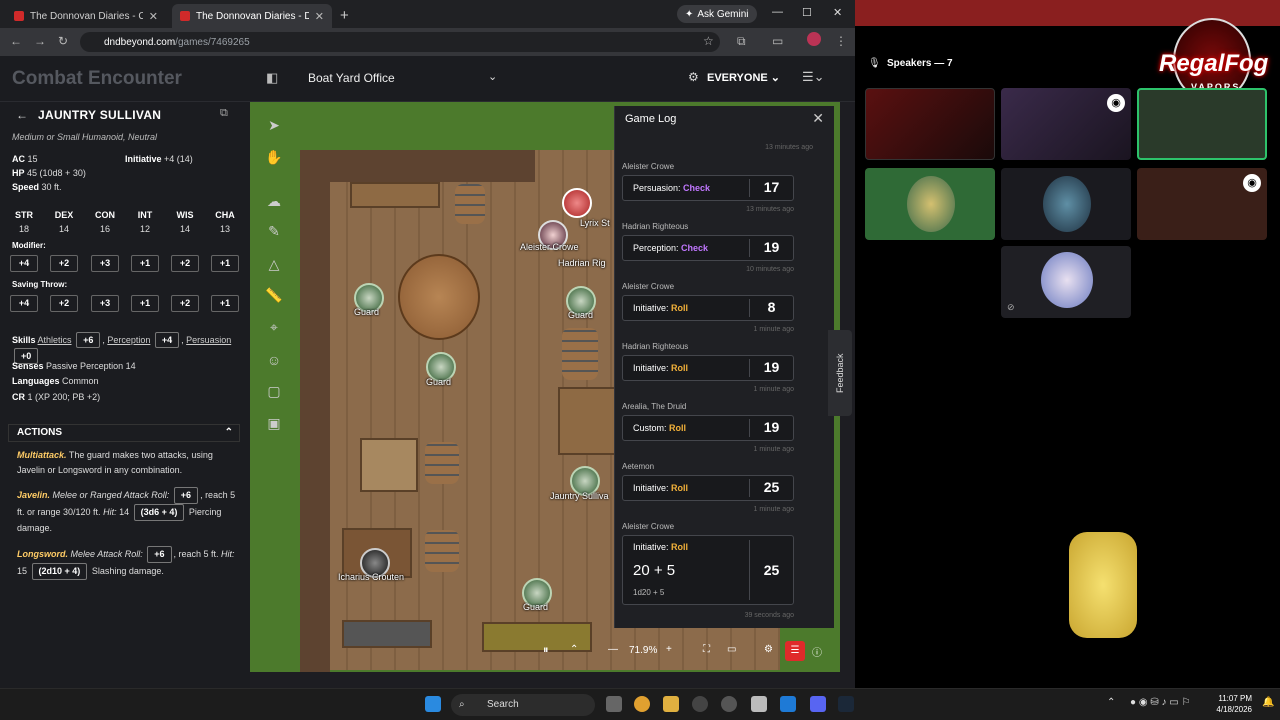 The width and height of the screenshot is (1280, 720). I want to click on tray-icons: ● ◉ ⛁ ♪ ▭ ⚐, so click(1160, 702).